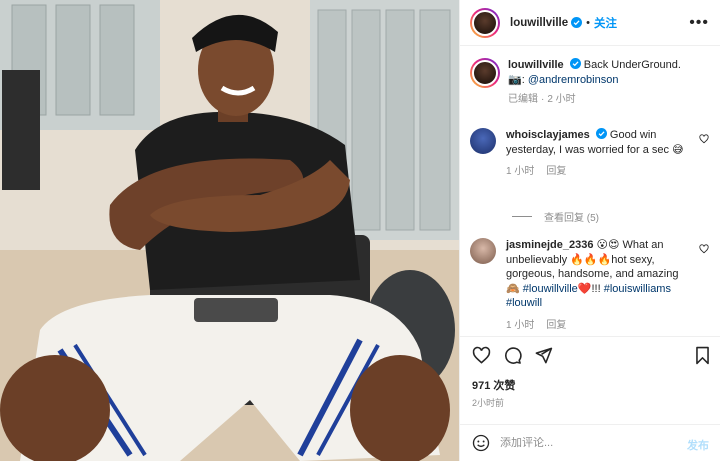  I want to click on caption-credit-prefix: 📷:, so click(518, 79).